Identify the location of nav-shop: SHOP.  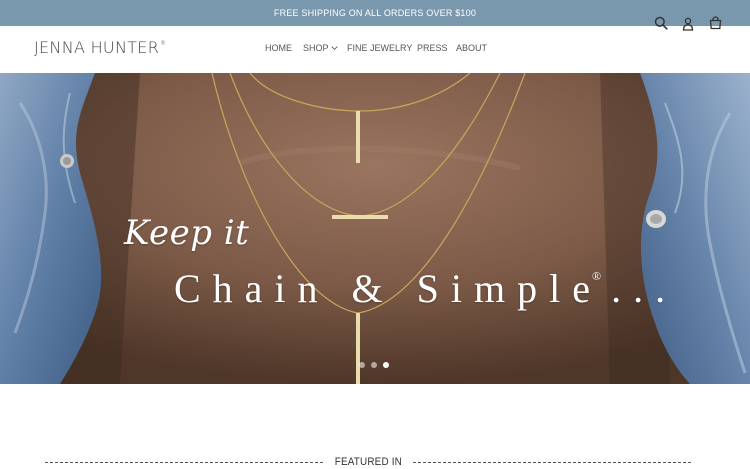
(320, 48).